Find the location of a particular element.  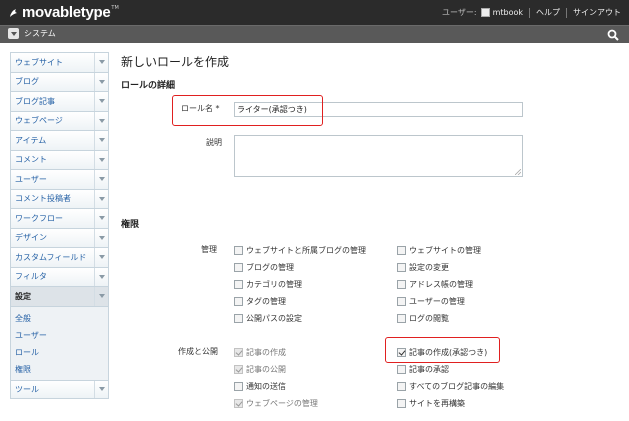

submenu-item-users: ユーザー is located at coordinates (59, 335).